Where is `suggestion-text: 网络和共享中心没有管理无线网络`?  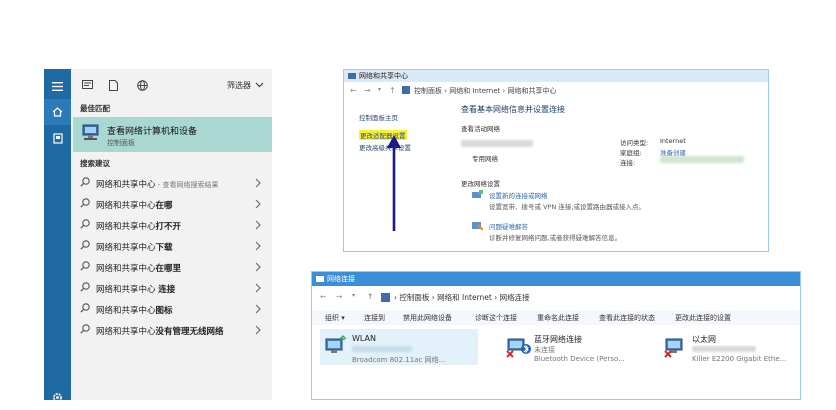
suggestion-text: 网络和共享中心没有管理无线网络 is located at coordinates (160, 331).